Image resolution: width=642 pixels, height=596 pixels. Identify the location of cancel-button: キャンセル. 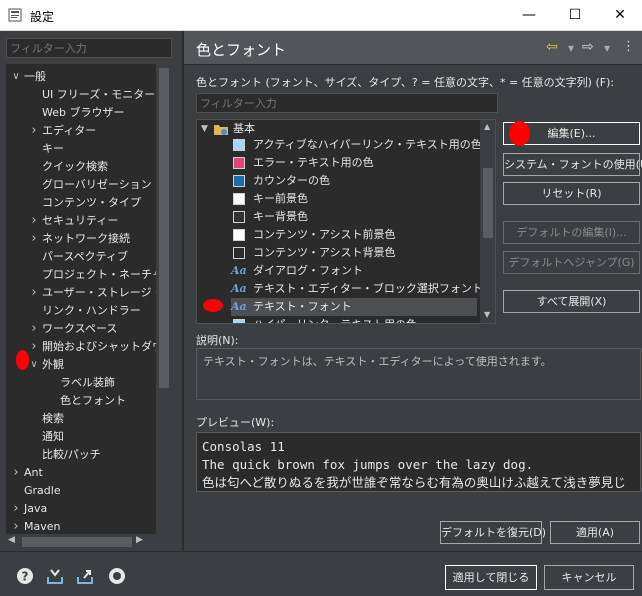
(589, 577).